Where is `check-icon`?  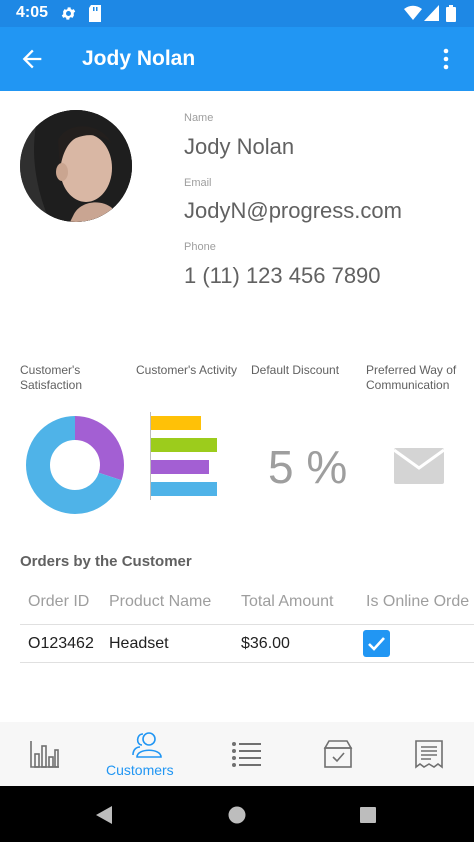
check-icon is located at coordinates (376, 644).